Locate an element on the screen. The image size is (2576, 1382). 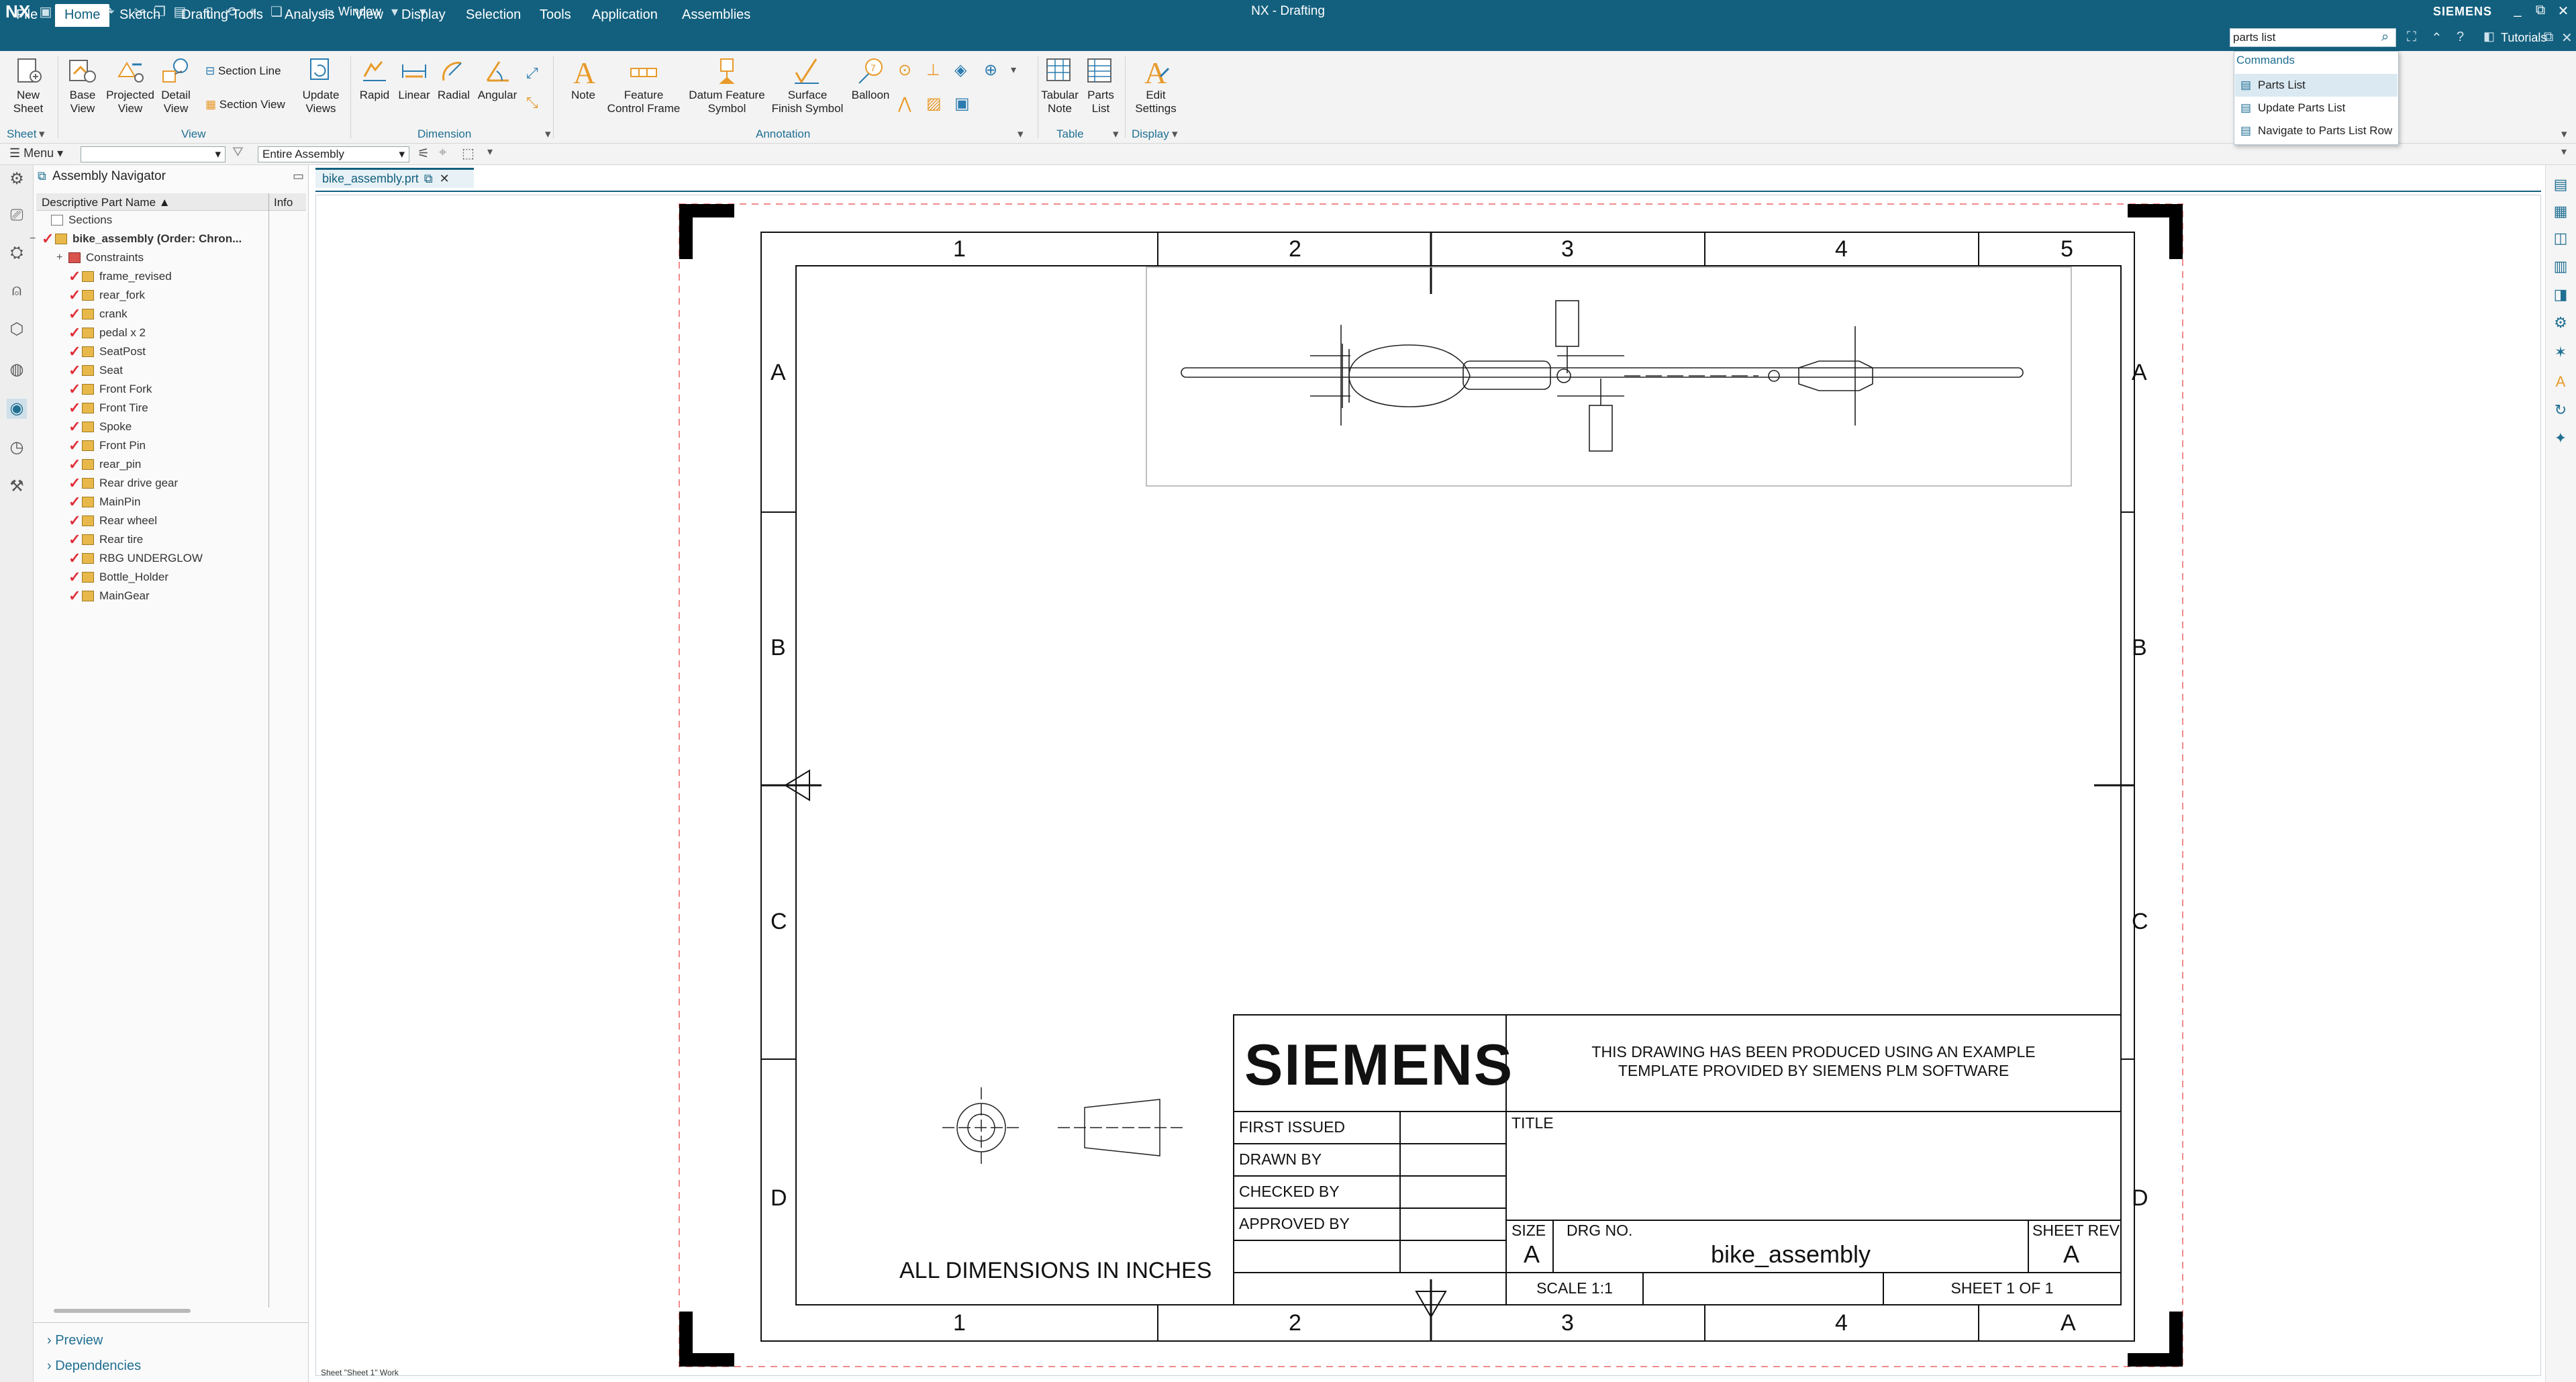
zone-col-top-3: 3 is located at coordinates (1567, 249).